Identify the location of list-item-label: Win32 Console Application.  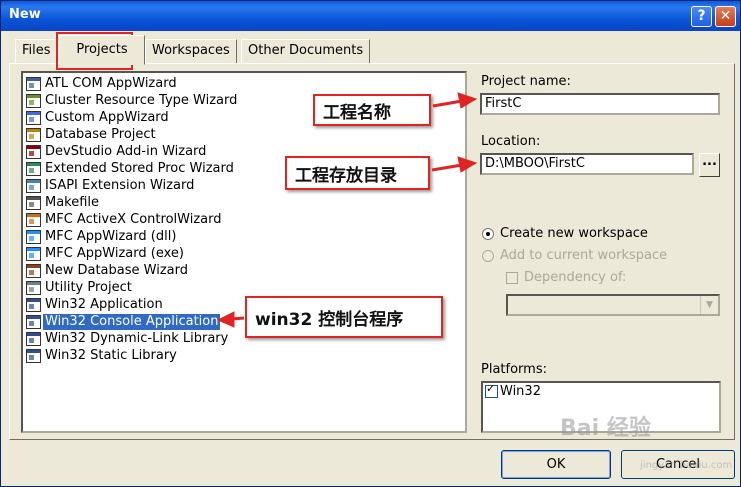
(132, 321).